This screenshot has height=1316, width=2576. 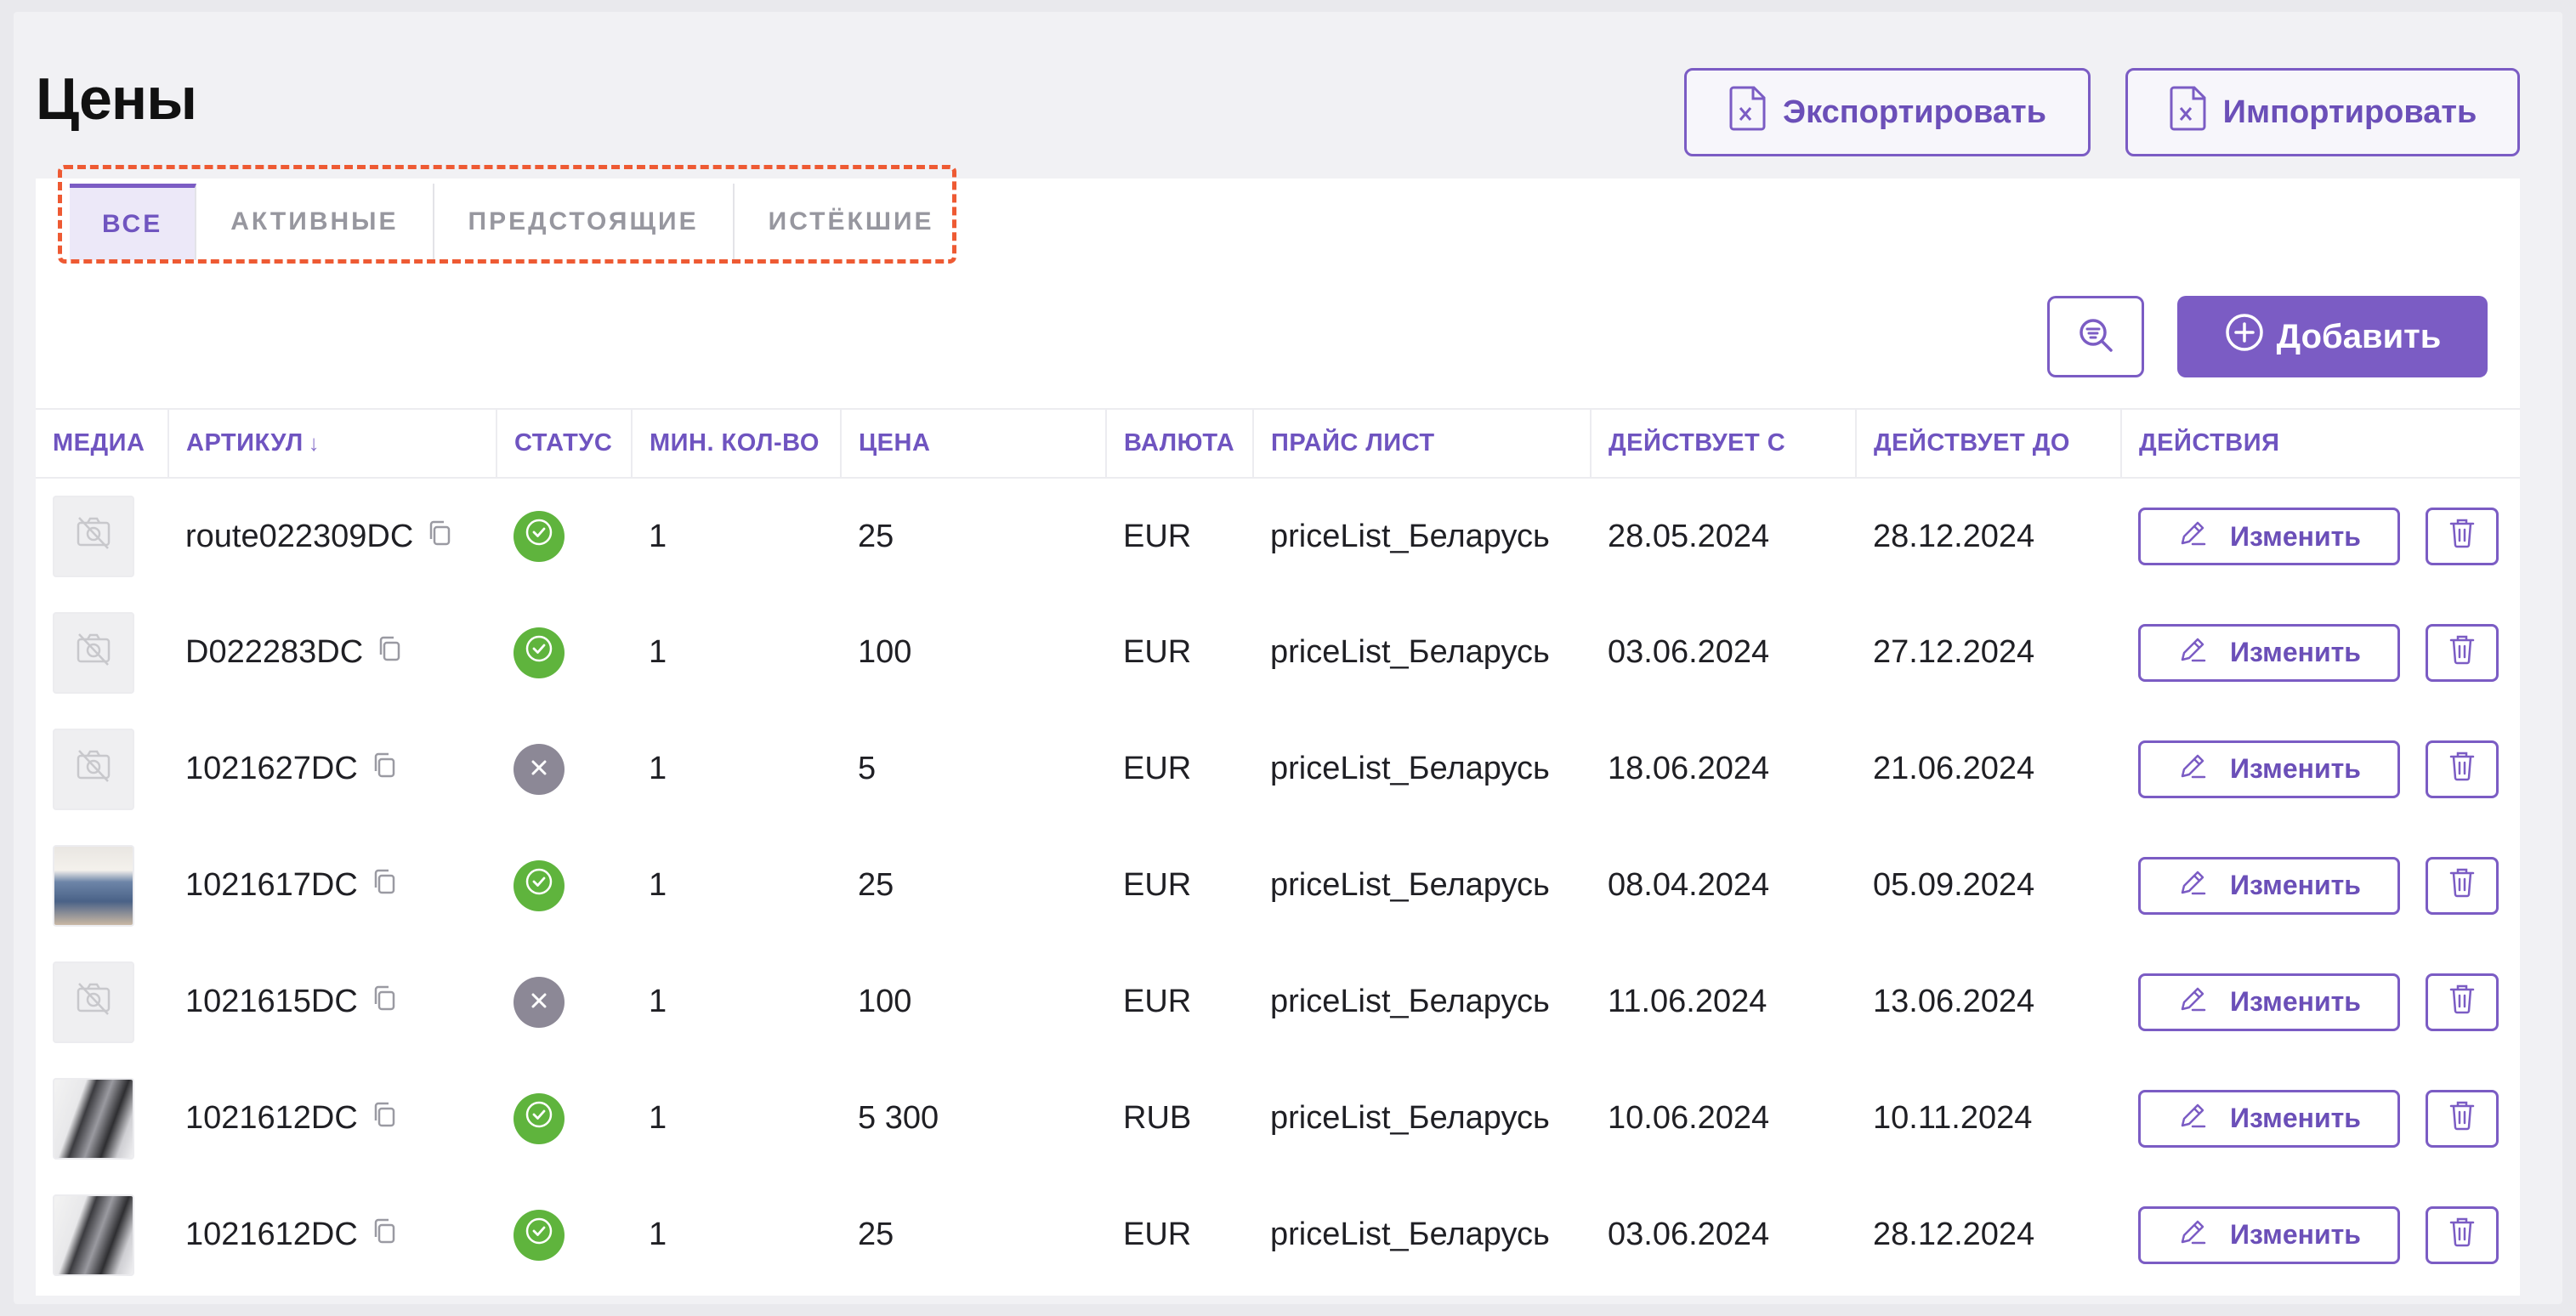 I want to click on valid-from-cell: 03.06.2024, so click(x=1689, y=1234).